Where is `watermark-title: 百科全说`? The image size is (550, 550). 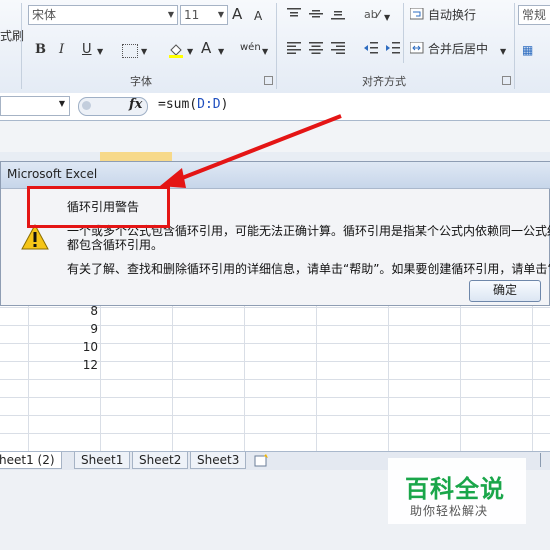 watermark-title: 百科全说 is located at coordinates (455, 489).